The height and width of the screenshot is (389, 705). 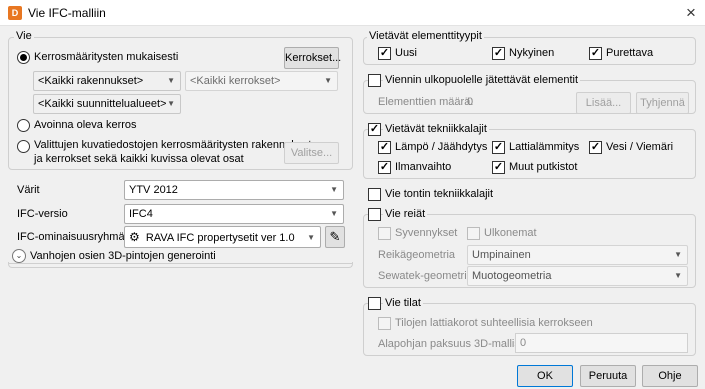 What do you see at coordinates (595, 147) in the screenshot?
I see `checkbox-water: ✓` at bounding box center [595, 147].